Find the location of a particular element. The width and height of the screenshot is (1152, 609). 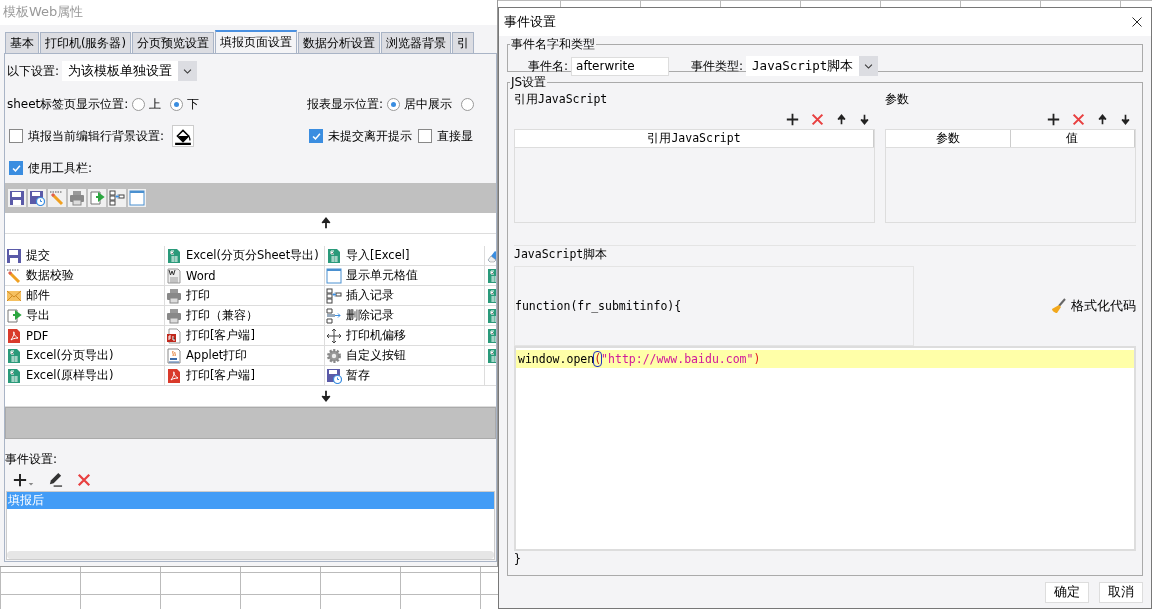

column-header: 值 is located at coordinates (1072, 138).